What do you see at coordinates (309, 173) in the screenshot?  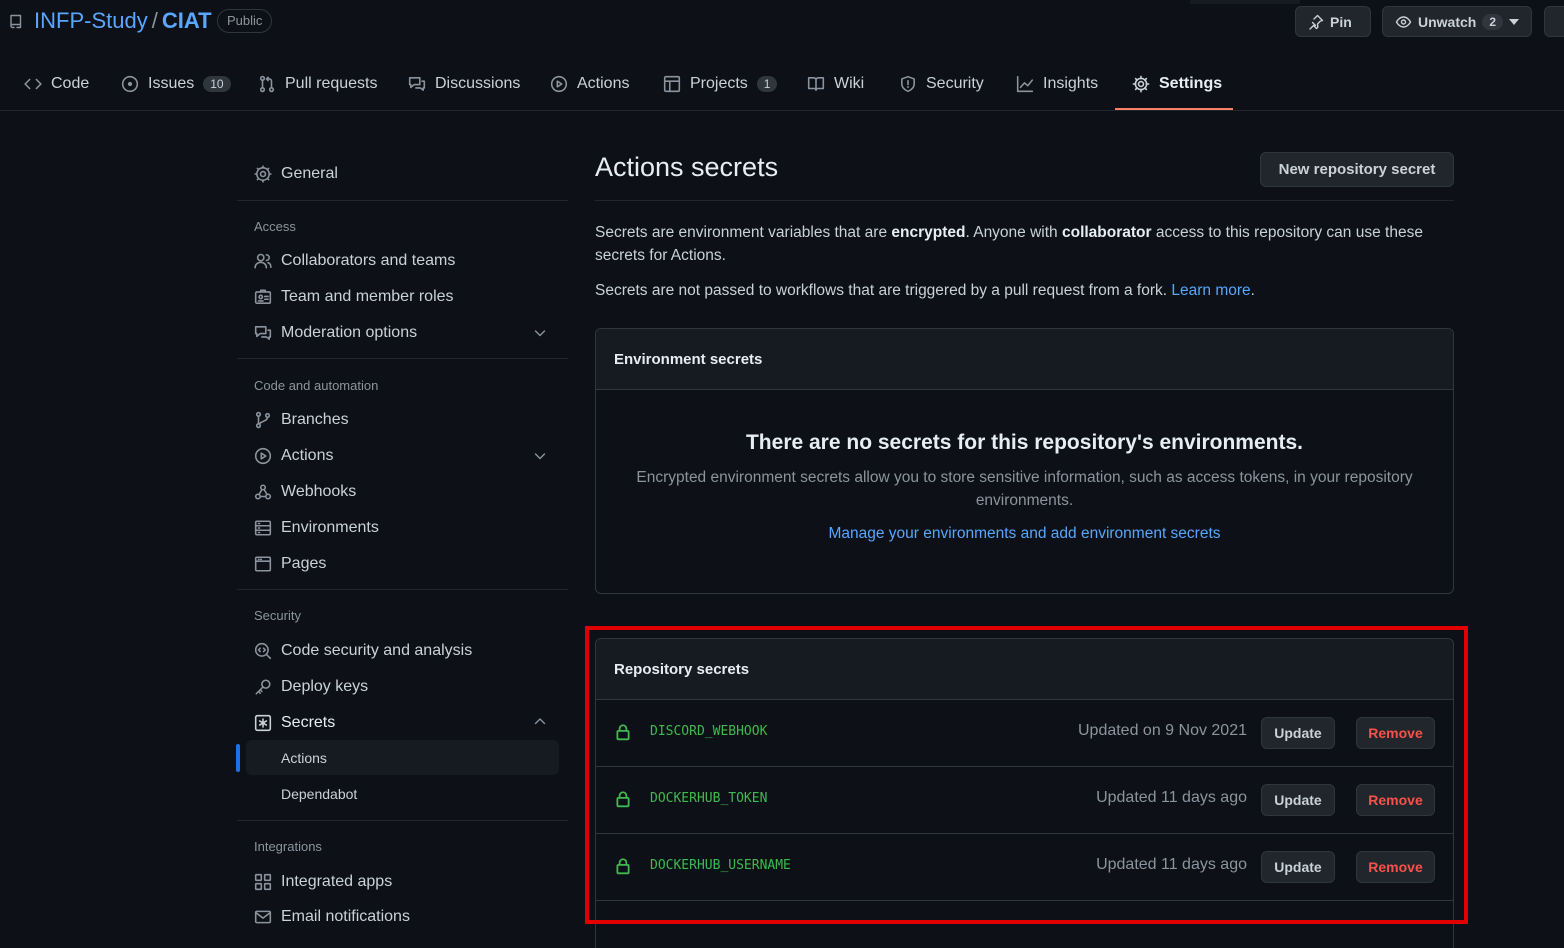 I see `sidebar-item-label: General` at bounding box center [309, 173].